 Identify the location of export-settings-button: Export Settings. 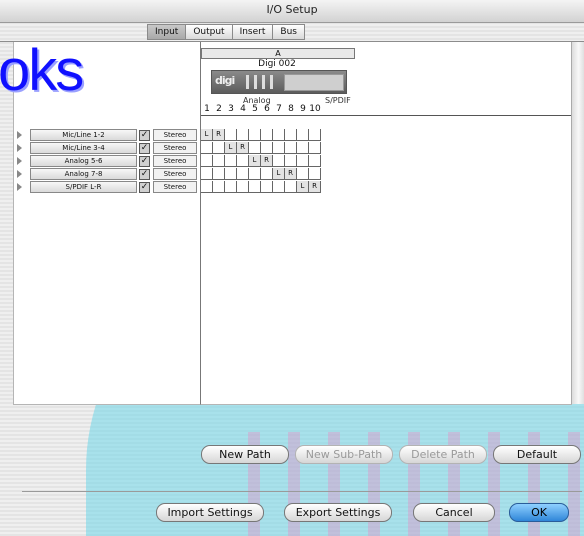
(338, 512).